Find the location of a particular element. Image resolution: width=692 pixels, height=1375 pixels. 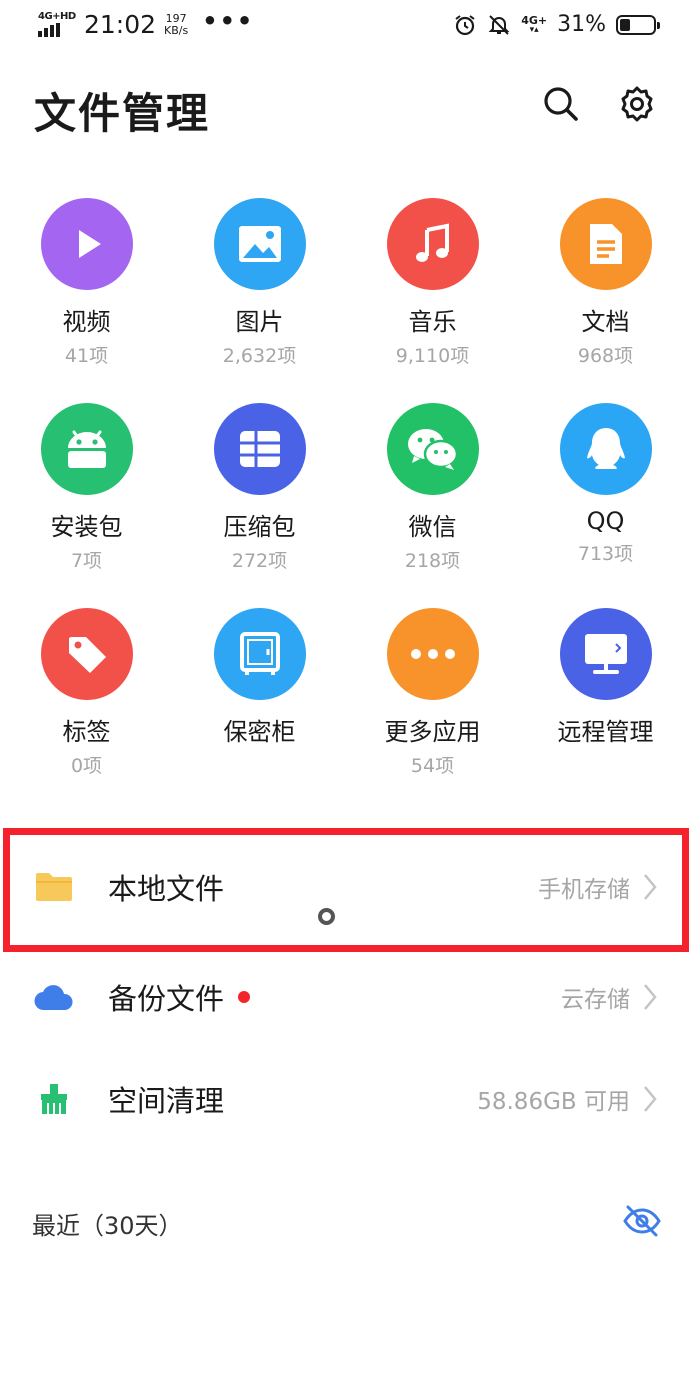

alarm-icon is located at coordinates (465, 24).